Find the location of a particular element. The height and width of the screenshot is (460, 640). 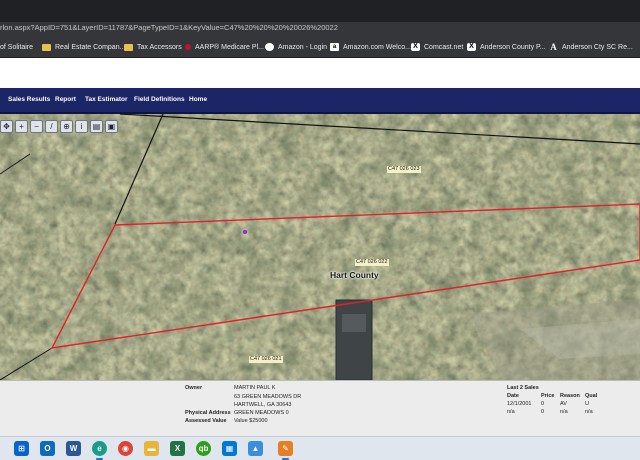

edge-icon: e is located at coordinates (99, 450).